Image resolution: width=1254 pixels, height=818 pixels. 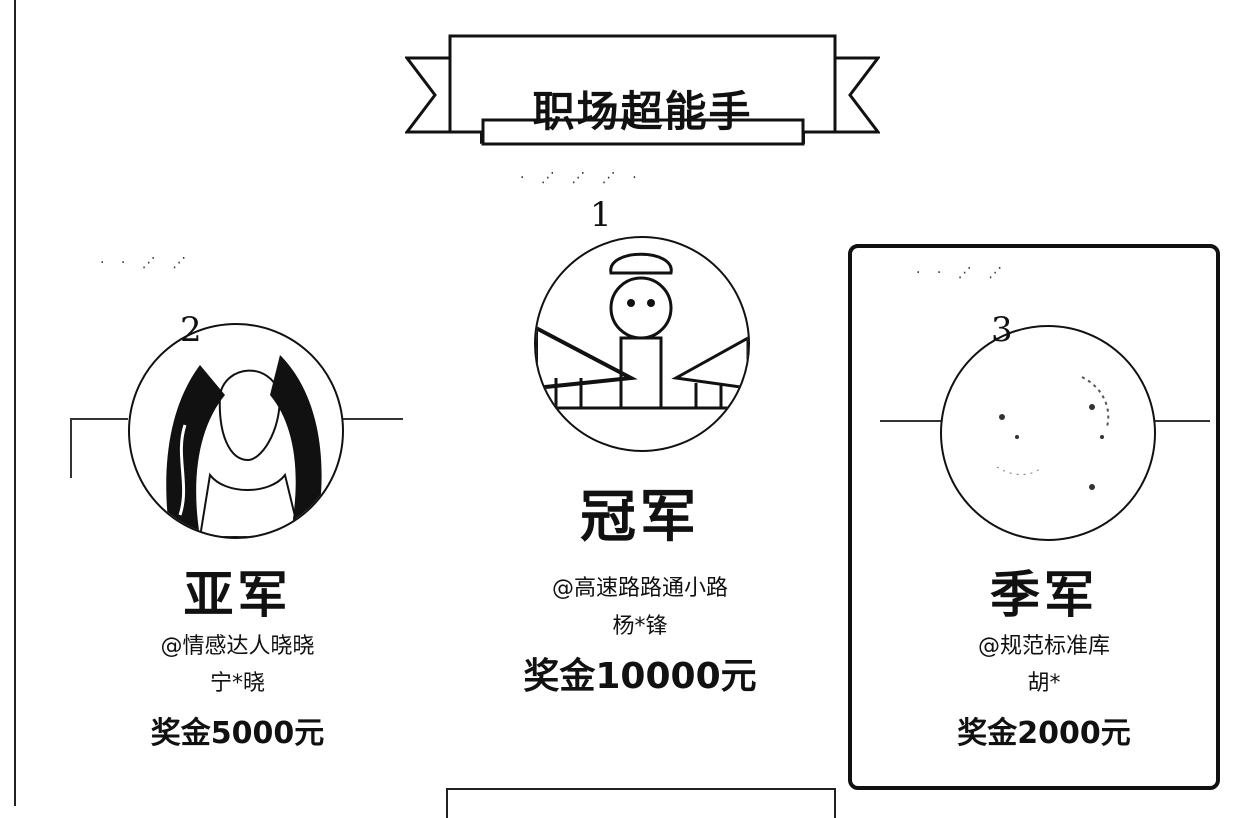 What do you see at coordinates (1044, 595) in the screenshot?
I see `rank-title-third: 季军` at bounding box center [1044, 595].